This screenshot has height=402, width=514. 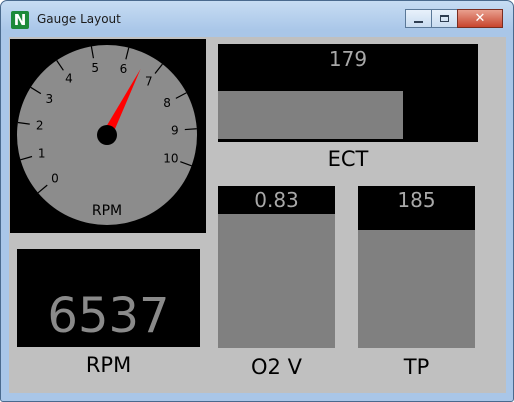 I want to click on tp-gauge: 185, so click(x=416, y=267).